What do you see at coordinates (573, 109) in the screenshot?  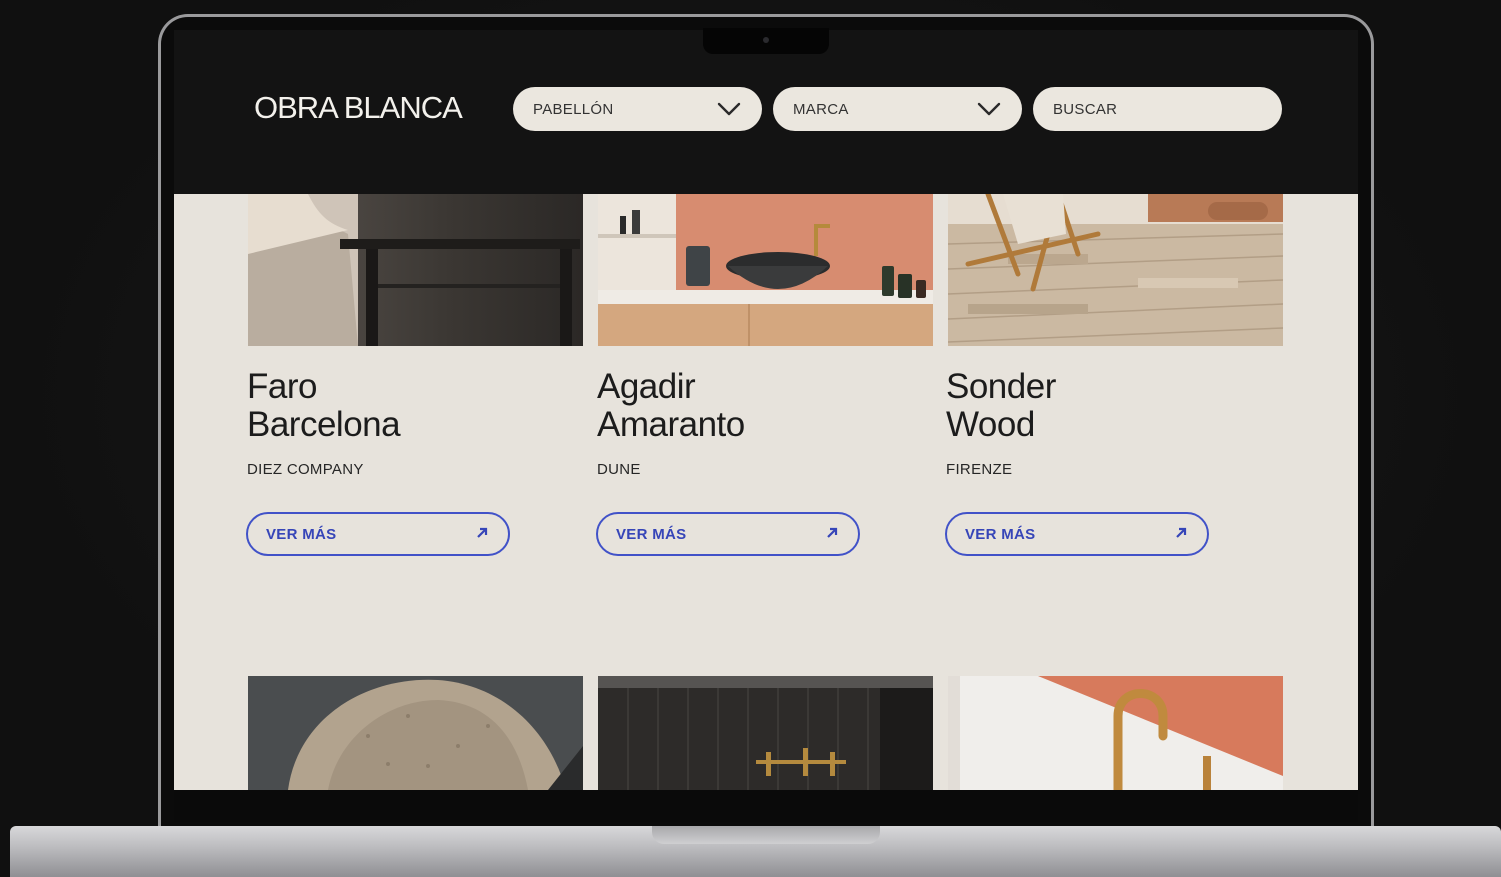 I see `pabellon-dropdown-label: PABELLÓN` at bounding box center [573, 109].